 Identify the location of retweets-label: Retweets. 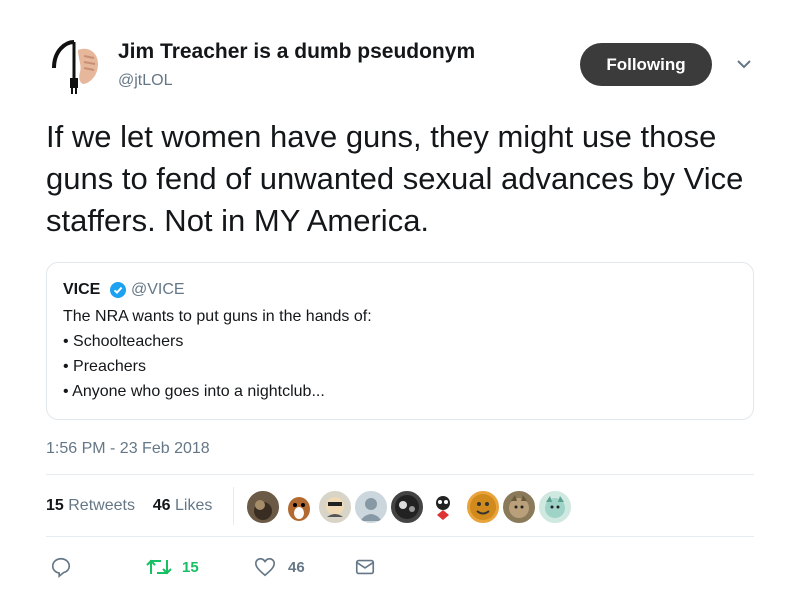
(101, 505).